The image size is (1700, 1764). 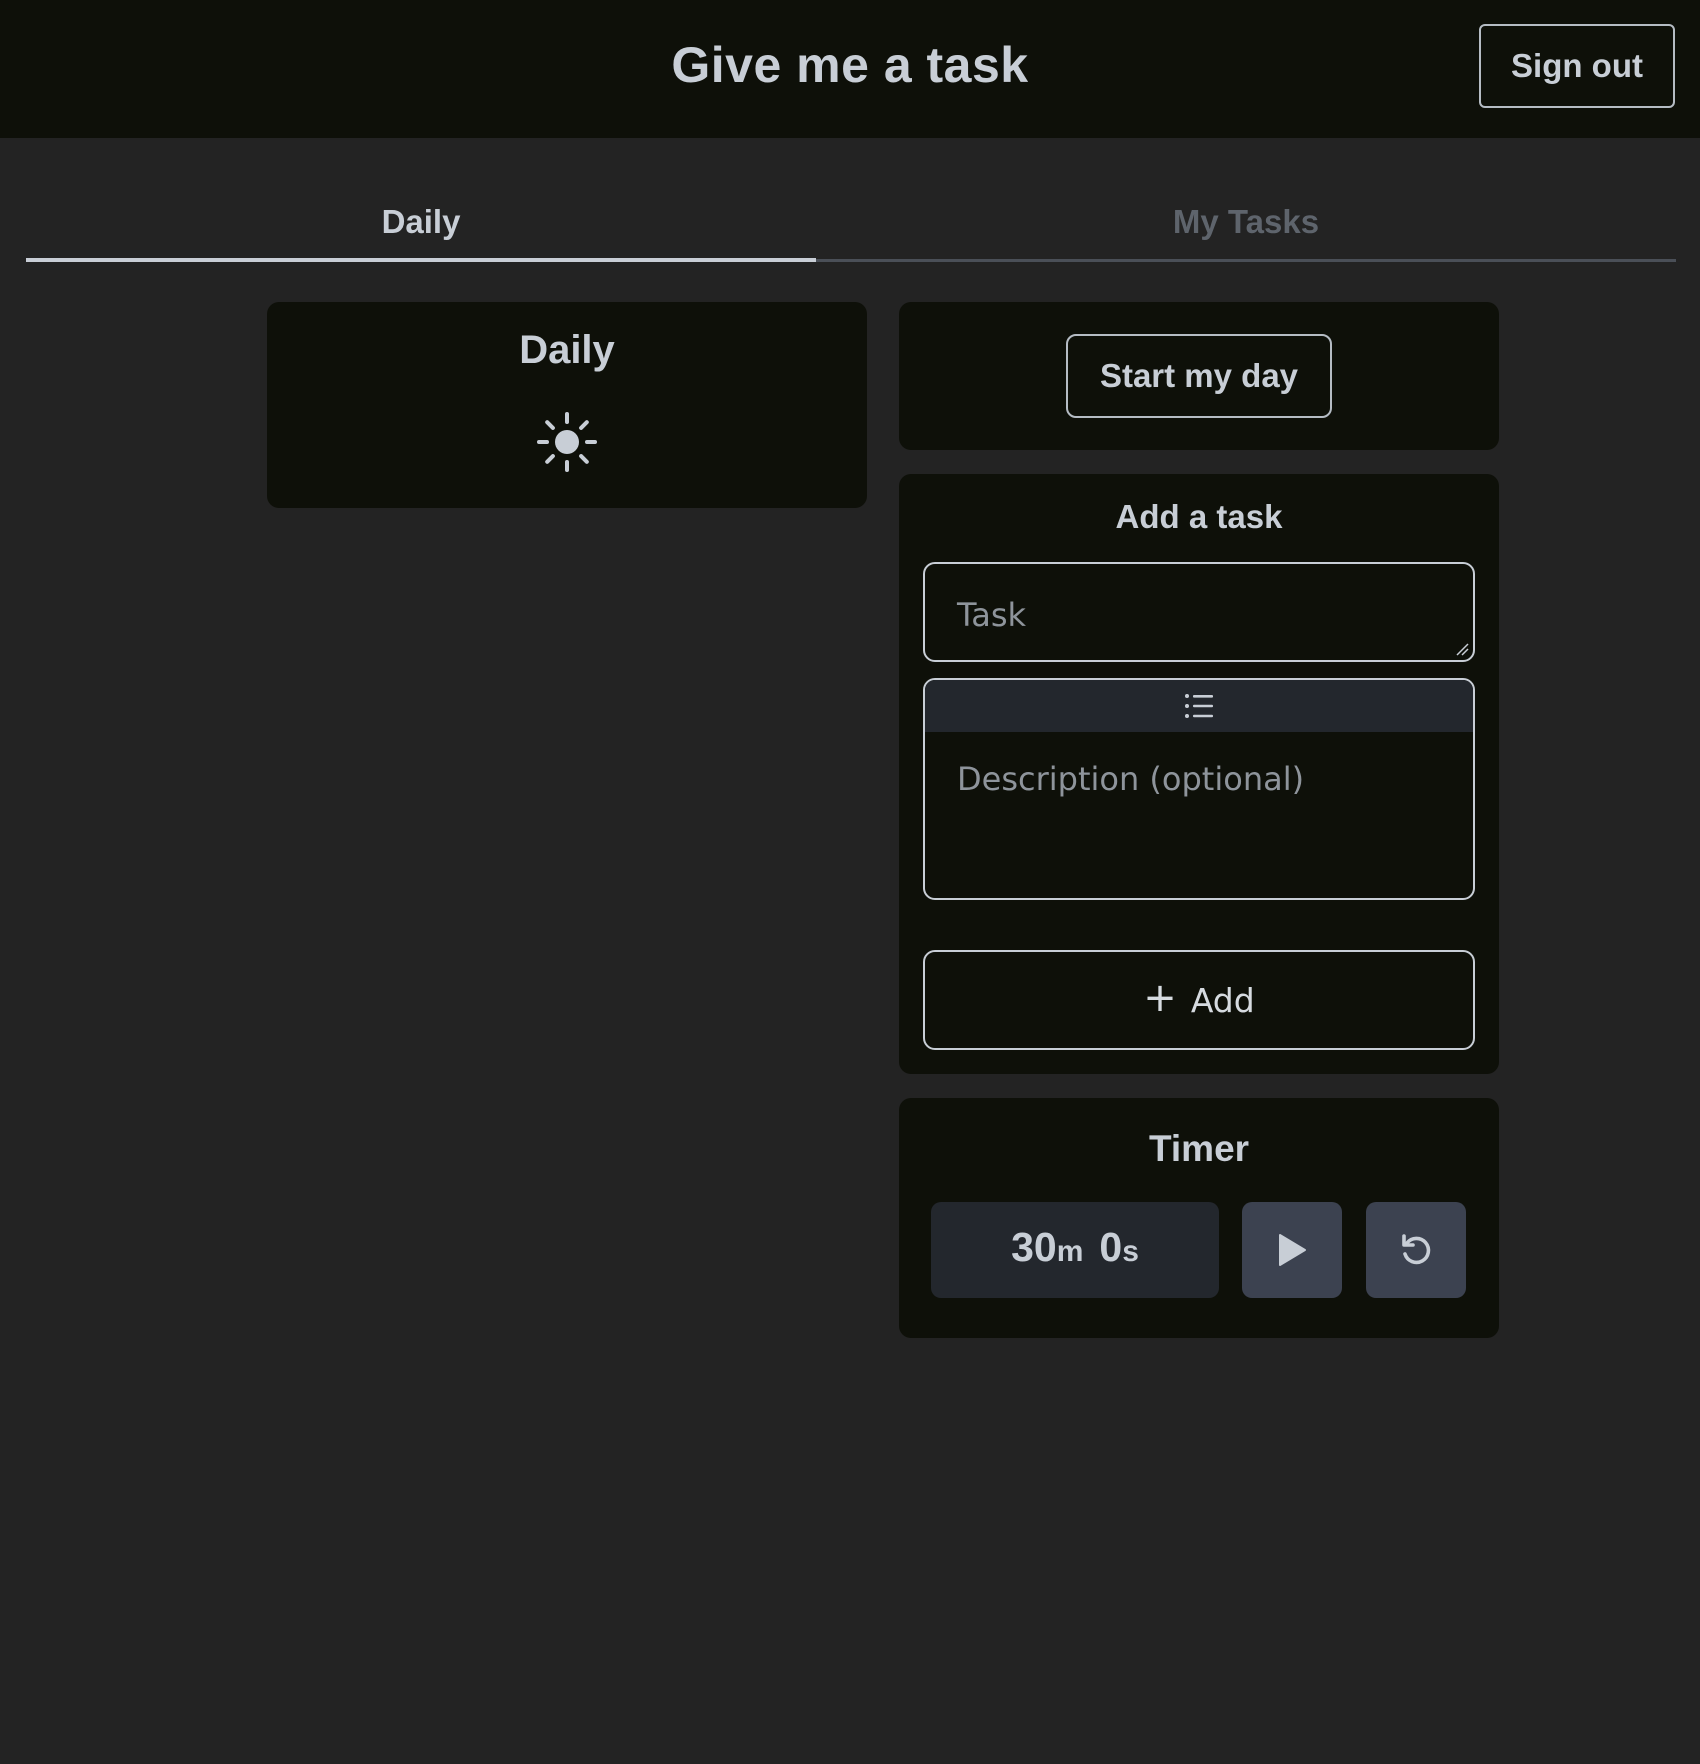 What do you see at coordinates (1131, 779) in the screenshot?
I see `description-placeholder: Description (optional)` at bounding box center [1131, 779].